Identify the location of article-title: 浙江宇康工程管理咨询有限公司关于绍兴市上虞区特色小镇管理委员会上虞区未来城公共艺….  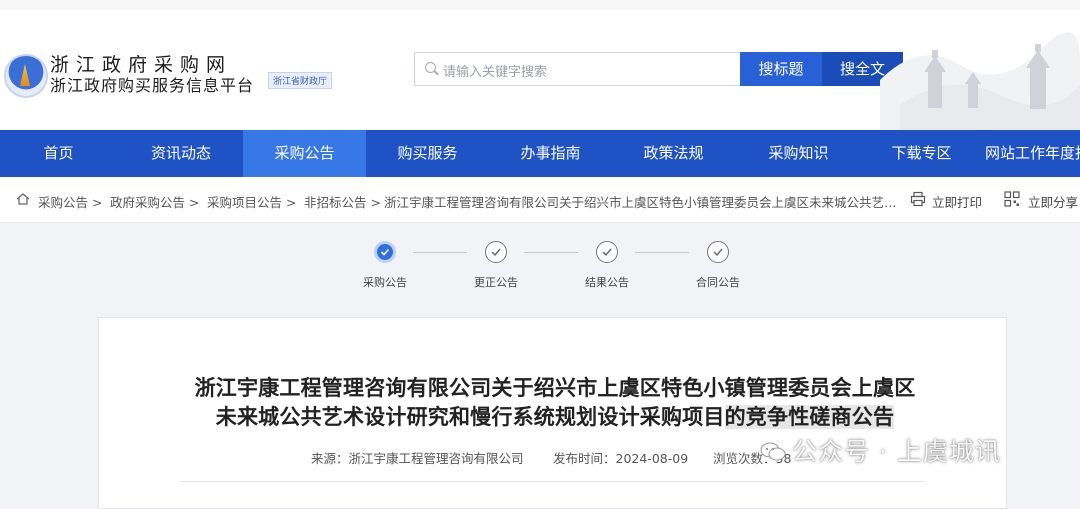
(555, 403).